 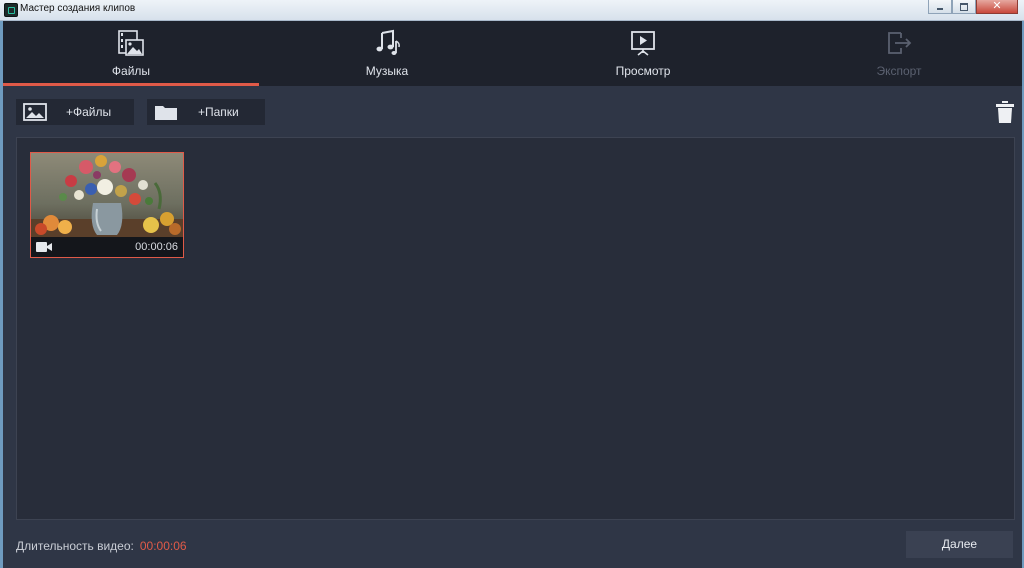 I want to click on minimize-button, so click(x=940, y=7).